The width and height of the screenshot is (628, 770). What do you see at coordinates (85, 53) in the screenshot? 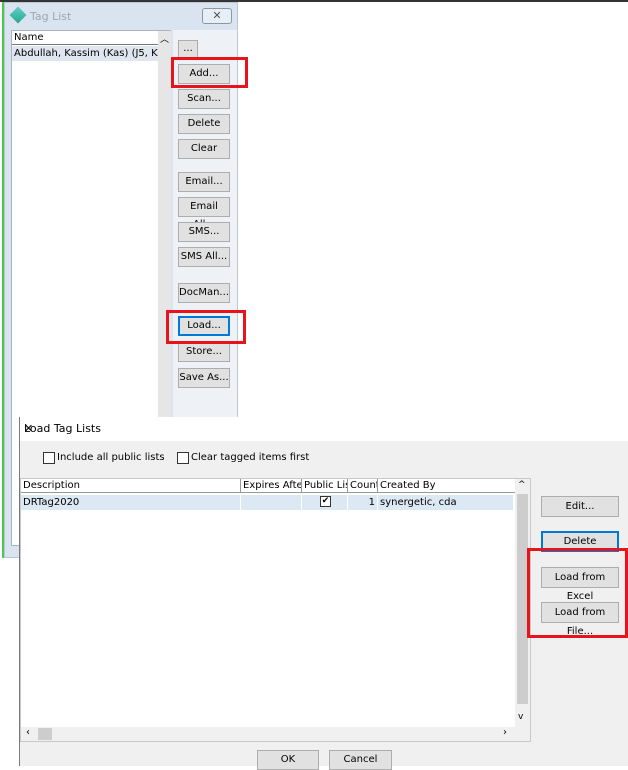
I see `list-item: Abdullah, Kassim (Kas) (J5, KE, , )` at bounding box center [85, 53].